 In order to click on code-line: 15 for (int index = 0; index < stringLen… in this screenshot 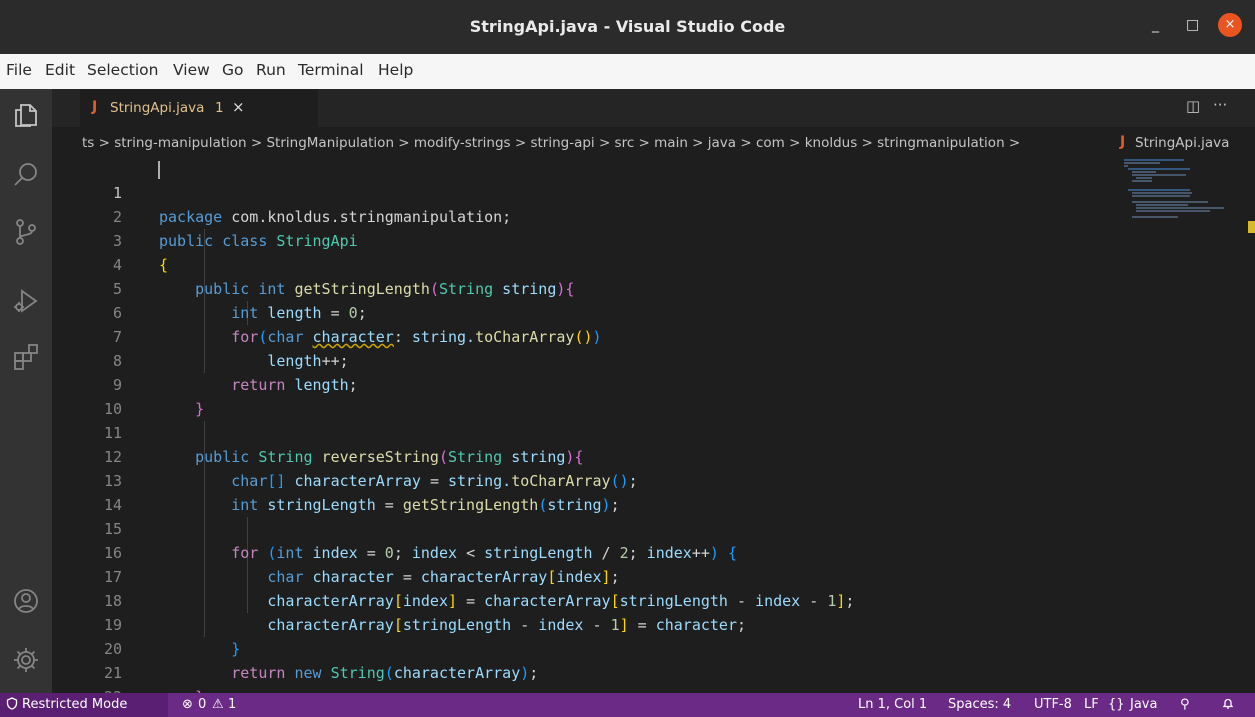, I will do `click(582, 527)`.